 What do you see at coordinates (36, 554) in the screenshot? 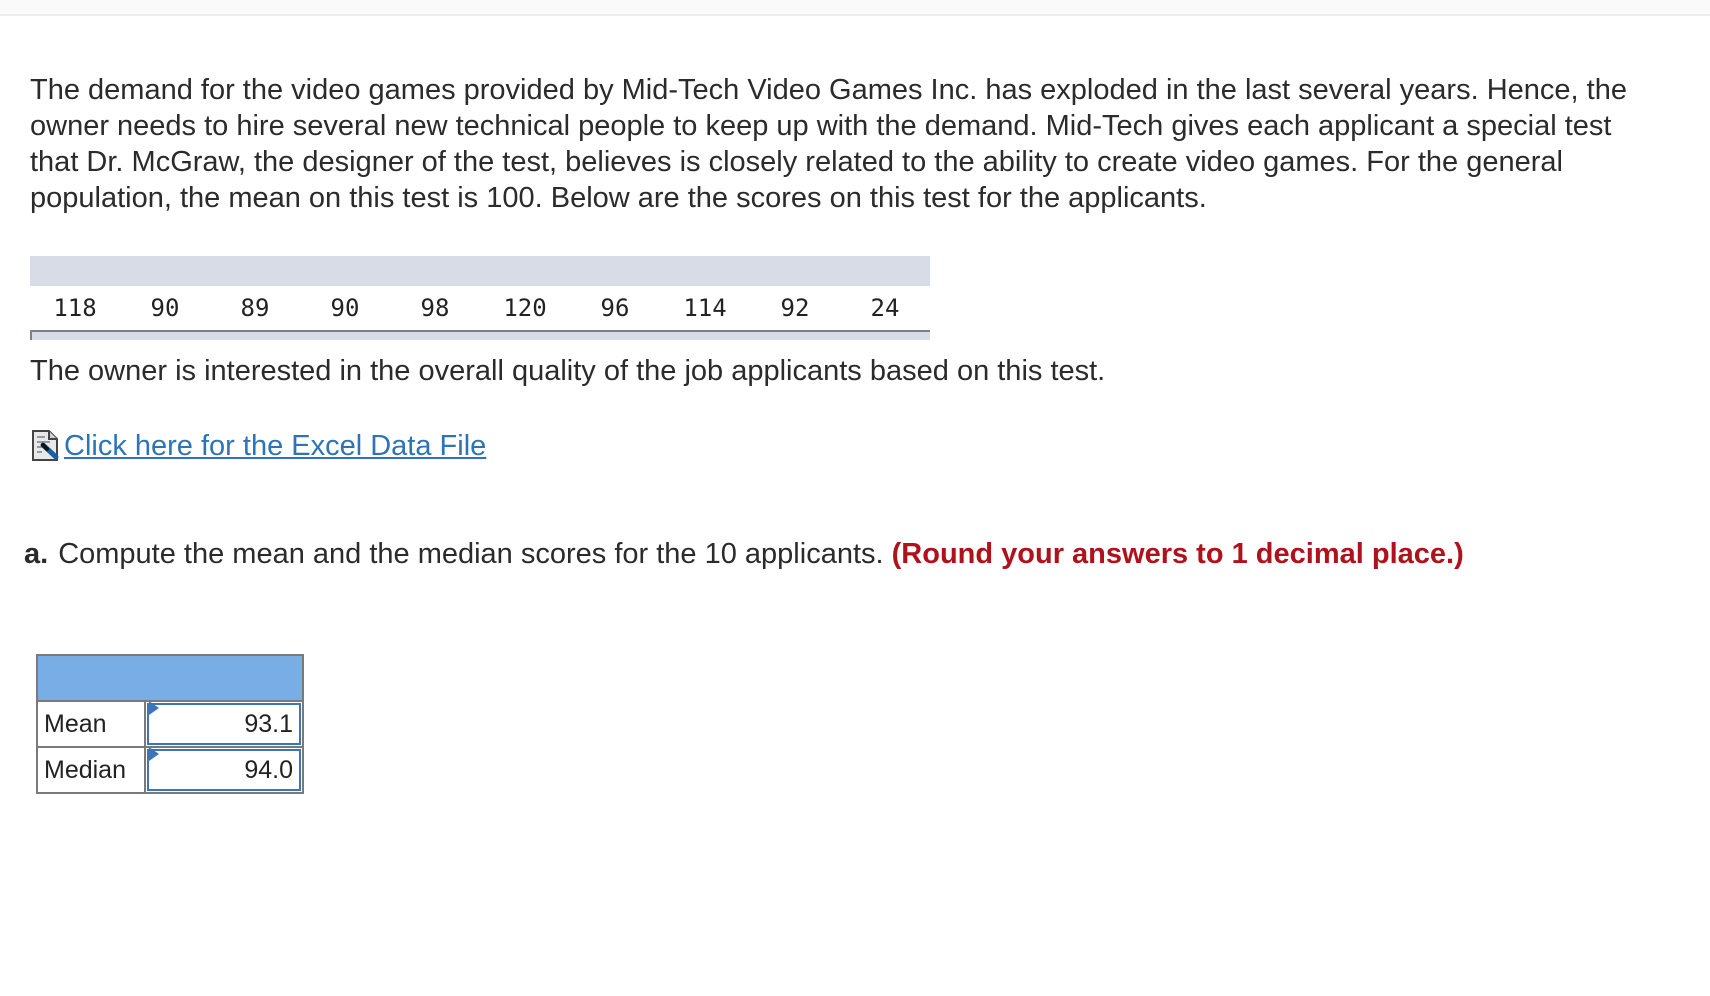
I see `question-part-label: a.` at bounding box center [36, 554].